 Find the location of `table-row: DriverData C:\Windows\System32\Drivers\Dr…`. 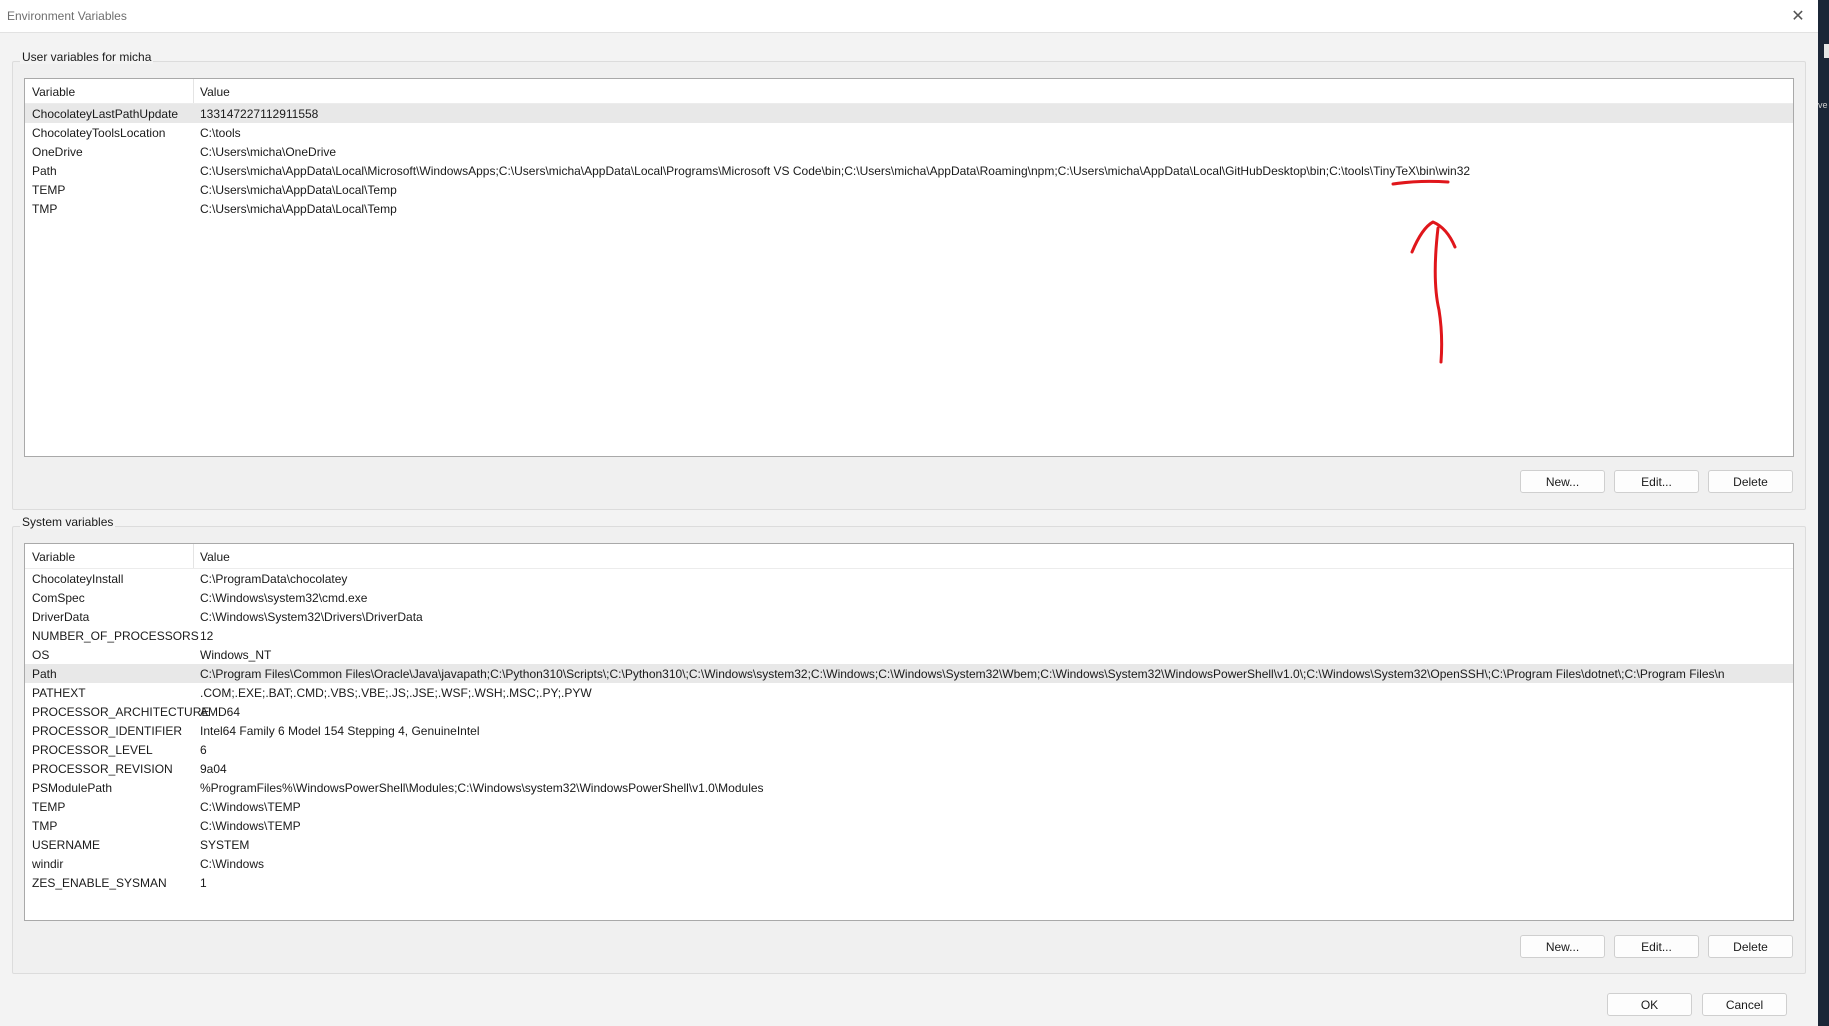

table-row: DriverData C:\Windows\System32\Drivers\Dr… is located at coordinates (909, 616).